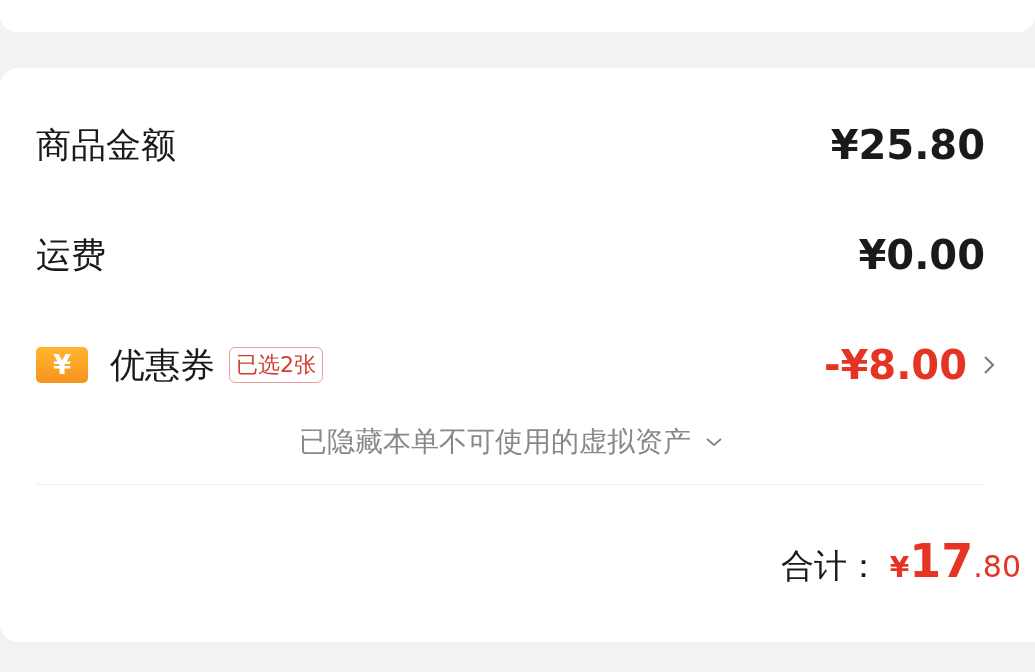 Image resolution: width=1035 pixels, height=672 pixels. Describe the element at coordinates (162, 365) in the screenshot. I see `row-label: 优惠券` at that location.